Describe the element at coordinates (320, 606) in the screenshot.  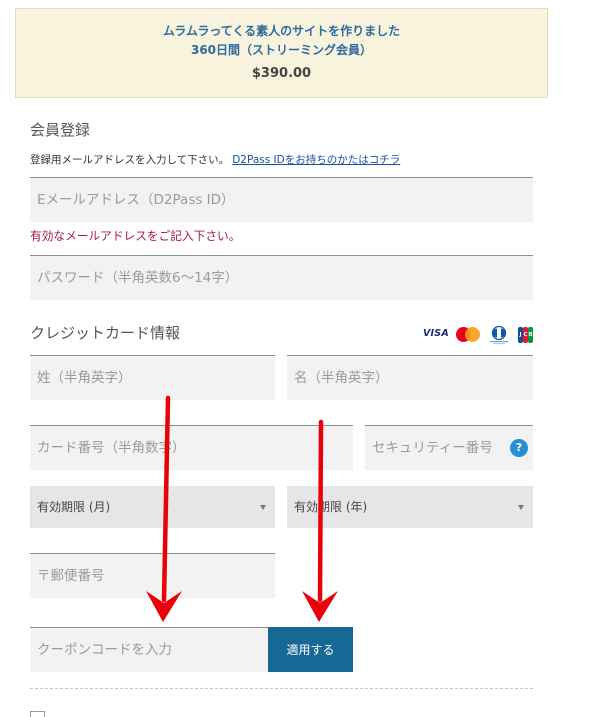
I see `arrow-head` at that location.